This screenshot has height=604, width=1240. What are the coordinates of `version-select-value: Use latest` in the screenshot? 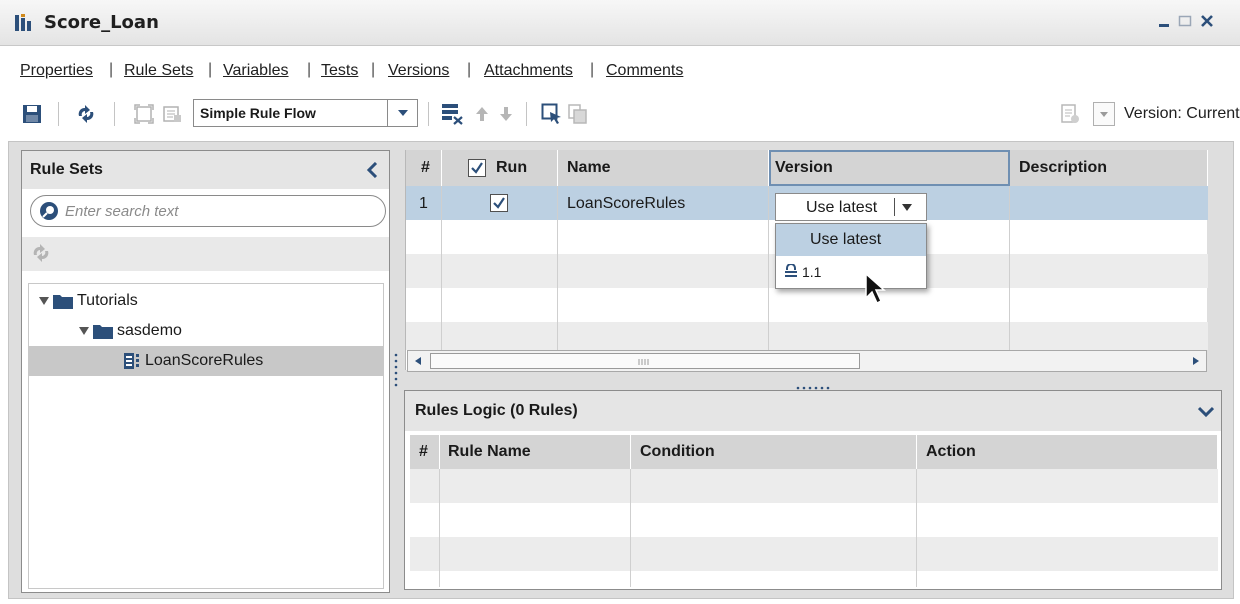 It's located at (842, 207).